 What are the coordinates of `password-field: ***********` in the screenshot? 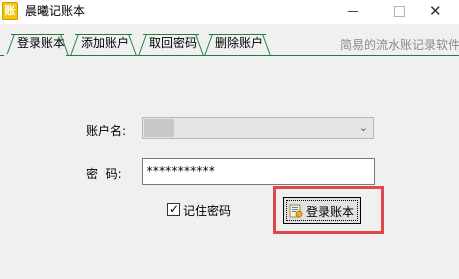 It's located at (258, 171).